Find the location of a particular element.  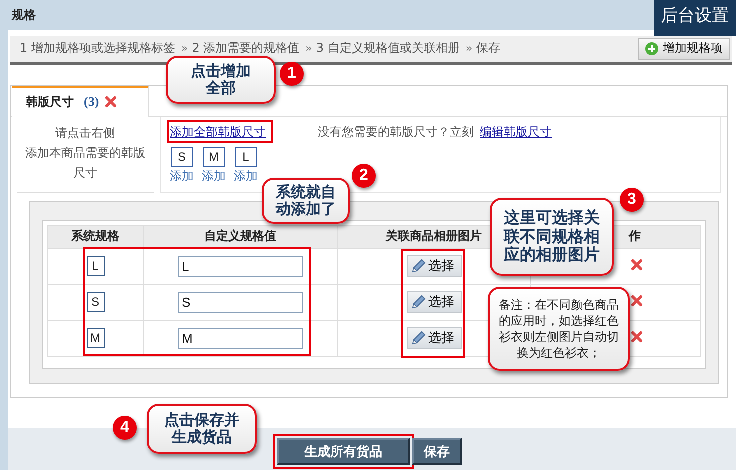

settings-label: 后台设置 is located at coordinates (695, 18).